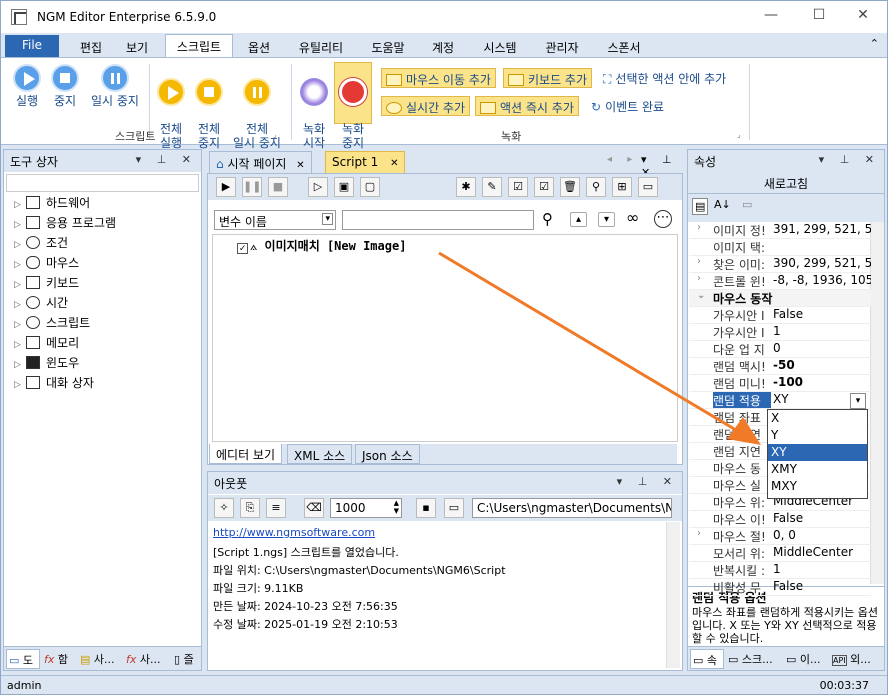  Describe the element at coordinates (599, 348) in the screenshot. I see `annotation-arrow` at that location.